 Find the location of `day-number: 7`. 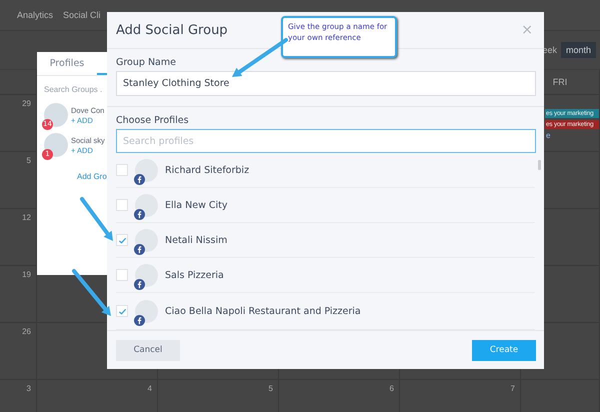

day-number: 7 is located at coordinates (512, 388).